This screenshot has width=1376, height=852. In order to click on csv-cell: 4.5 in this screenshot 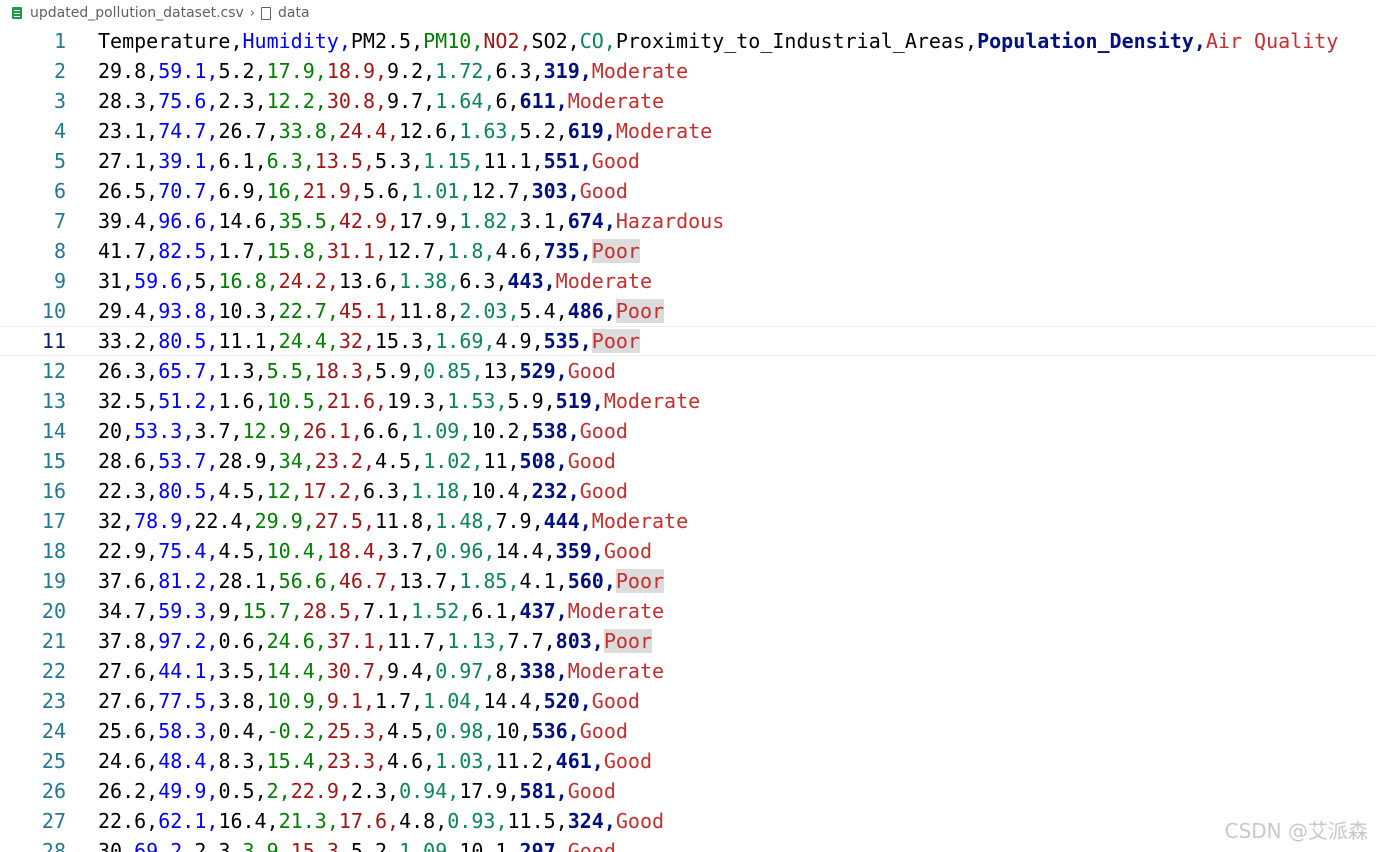, I will do `click(393, 461)`.